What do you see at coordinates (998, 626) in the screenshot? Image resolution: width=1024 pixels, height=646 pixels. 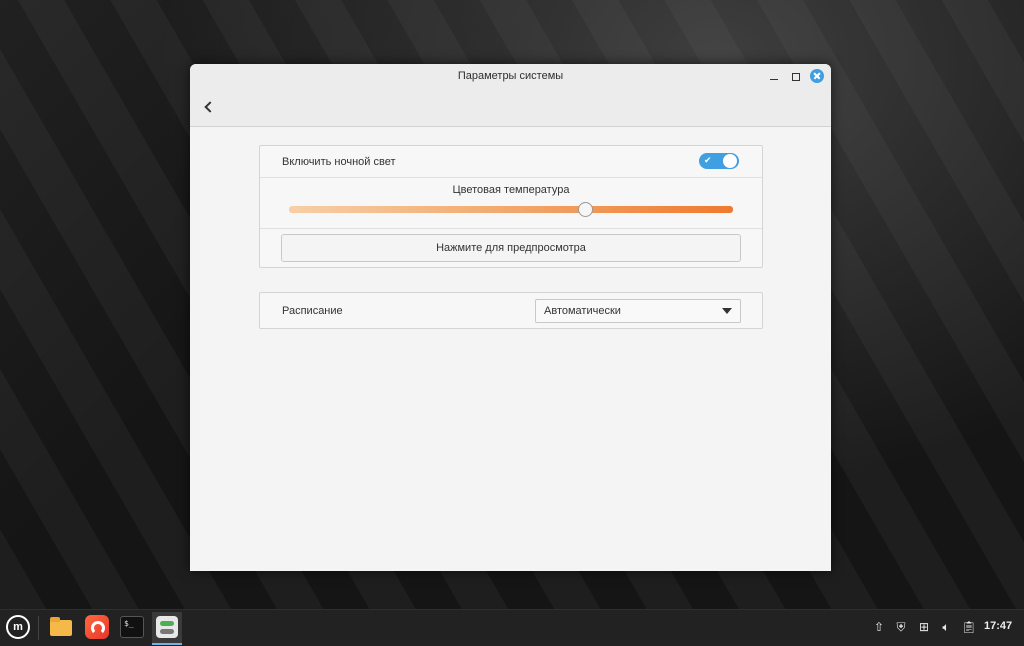 I see `clock: 17:47` at bounding box center [998, 626].